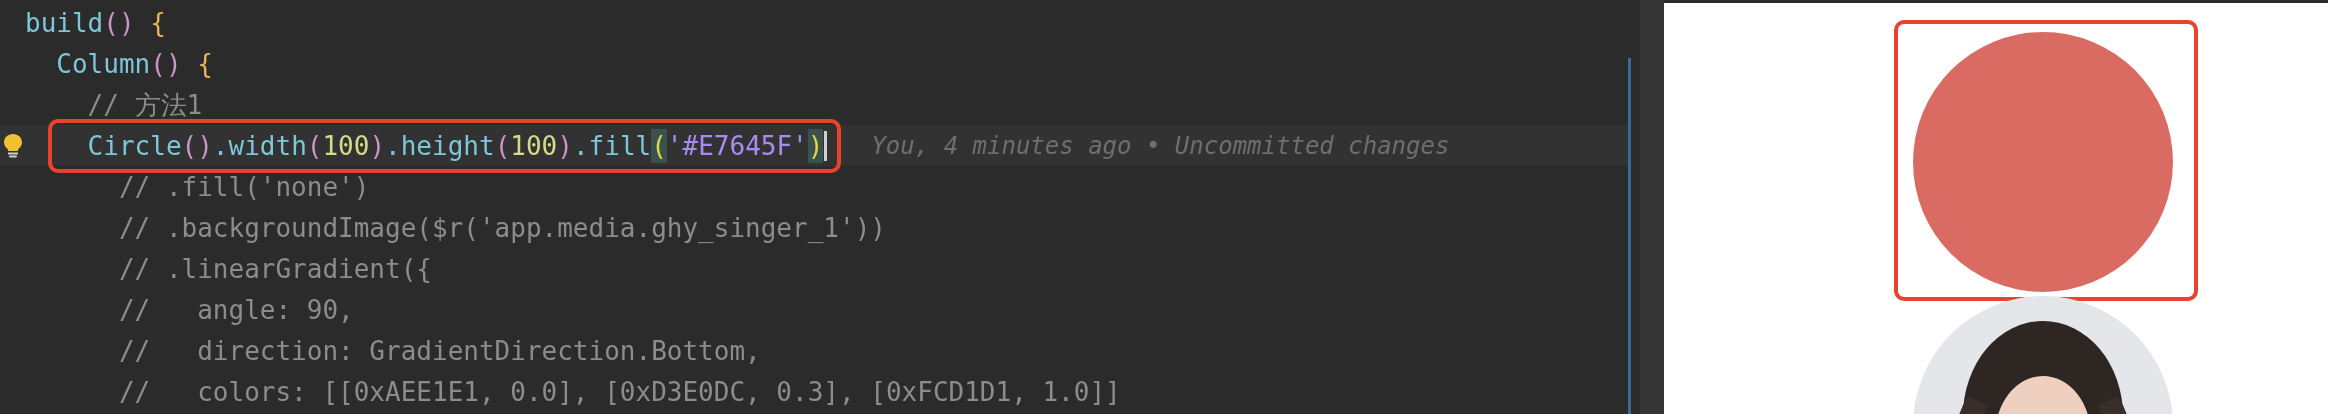 Image resolution: width=2328 pixels, height=414 pixels. What do you see at coordinates (95, 23) in the screenshot?
I see `code-line: build() {` at bounding box center [95, 23].